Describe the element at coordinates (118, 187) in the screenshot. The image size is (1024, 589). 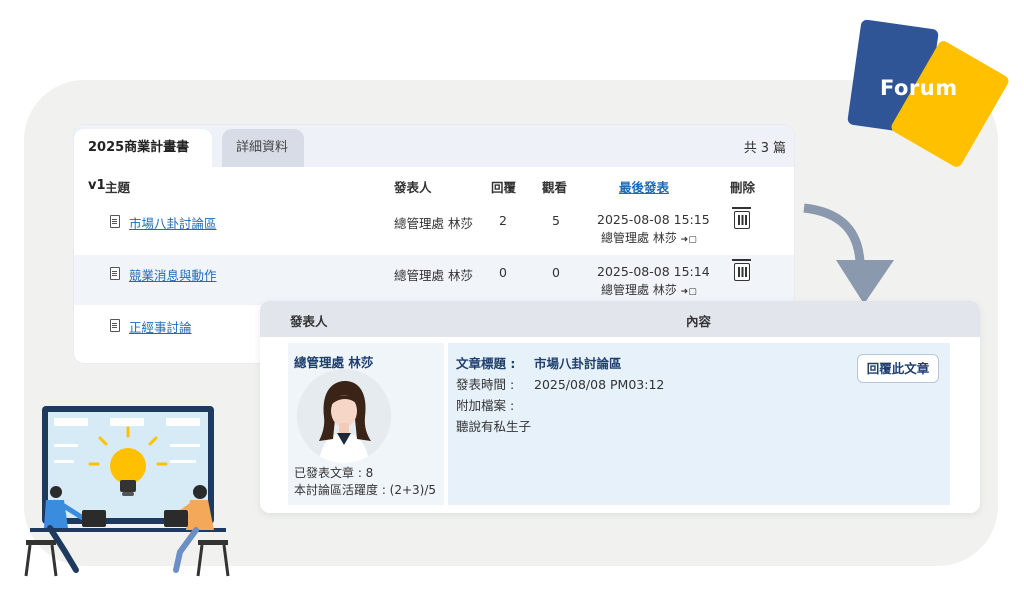
I see `column-topic: 主題` at that location.